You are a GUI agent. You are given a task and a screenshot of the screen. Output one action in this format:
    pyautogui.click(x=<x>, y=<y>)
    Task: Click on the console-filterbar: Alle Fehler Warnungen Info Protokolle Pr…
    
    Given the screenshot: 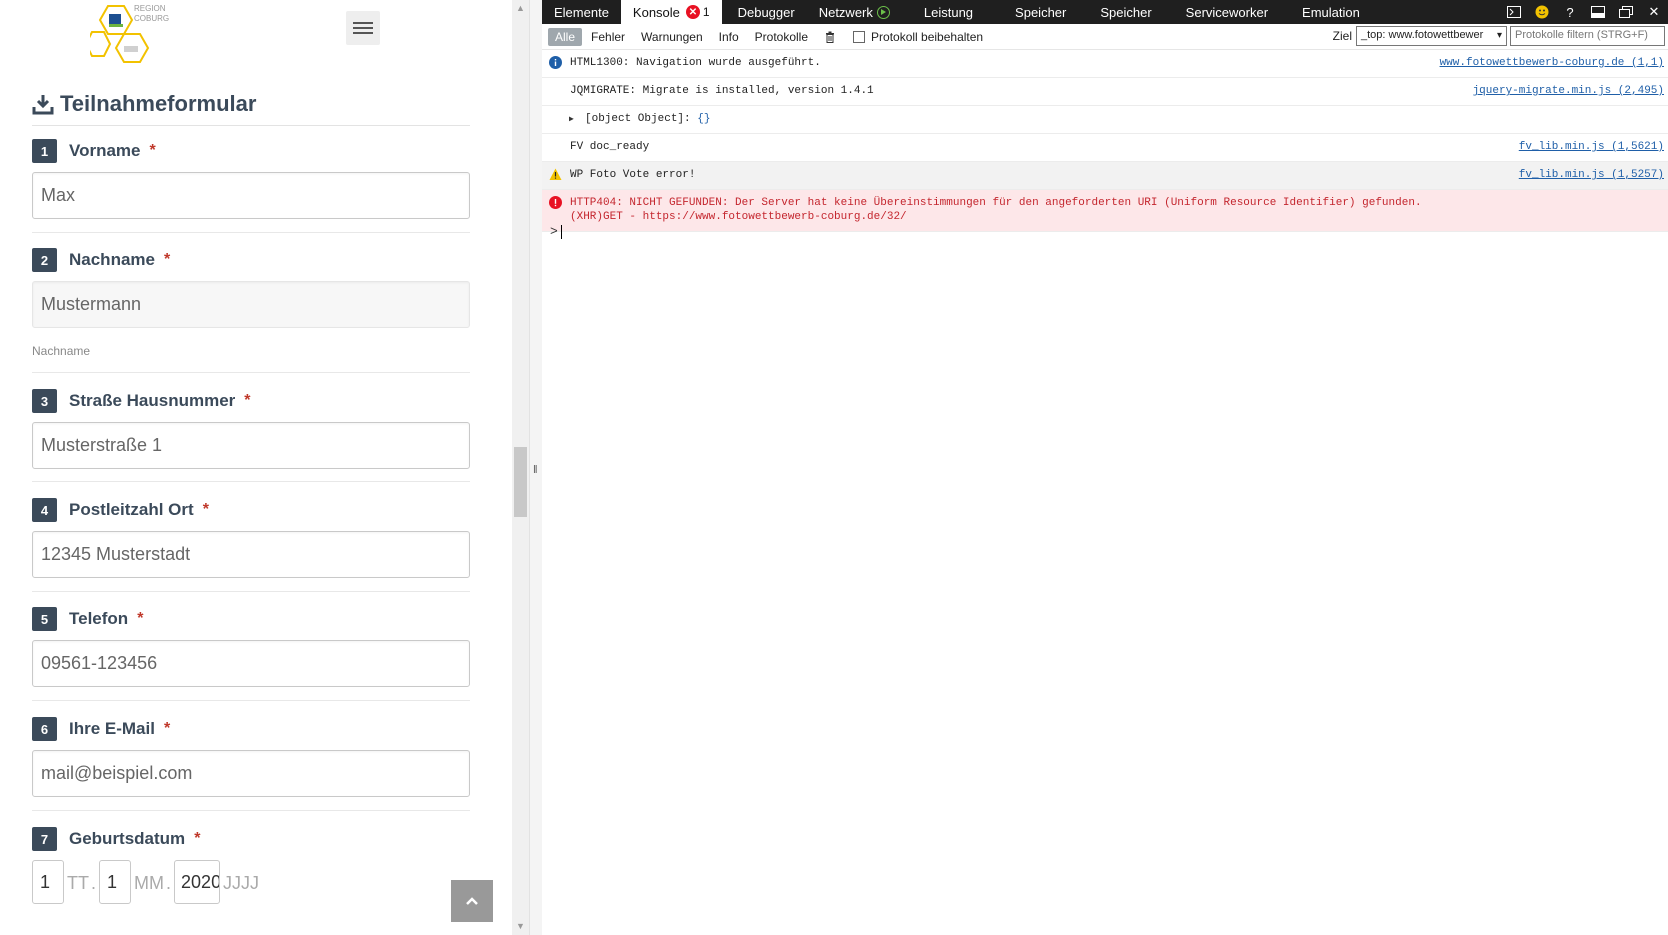 What is the action you would take?
    pyautogui.click(x=1105, y=37)
    